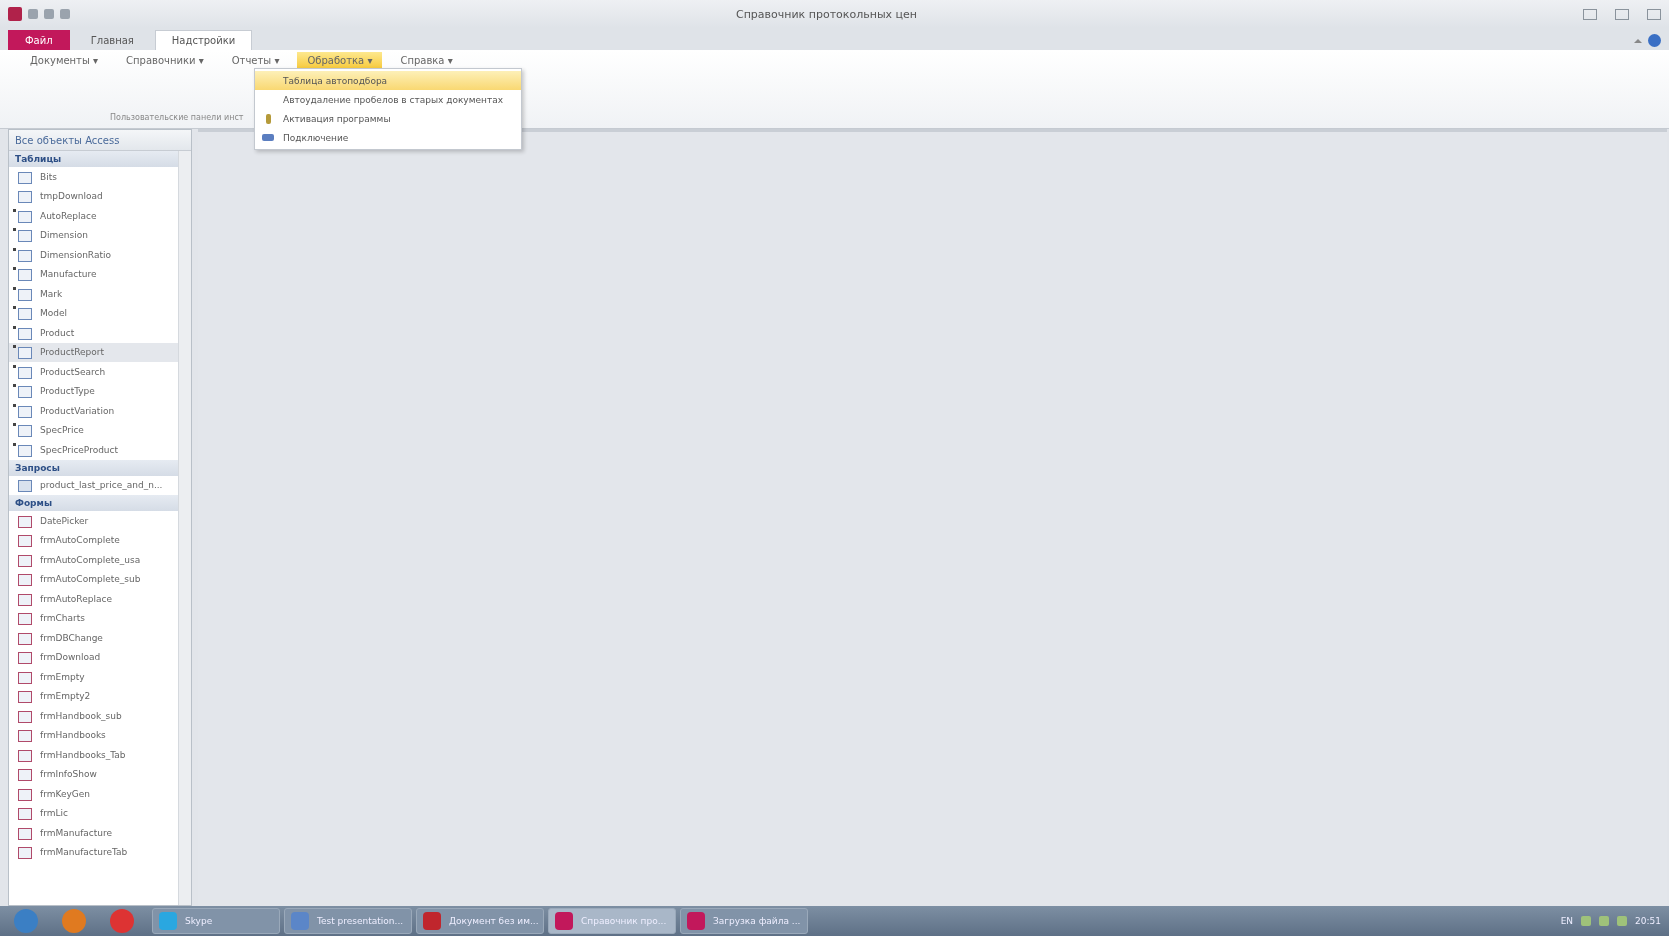  Describe the element at coordinates (93, 638) in the screenshot. I see `nav-item: frmDBChange` at that location.